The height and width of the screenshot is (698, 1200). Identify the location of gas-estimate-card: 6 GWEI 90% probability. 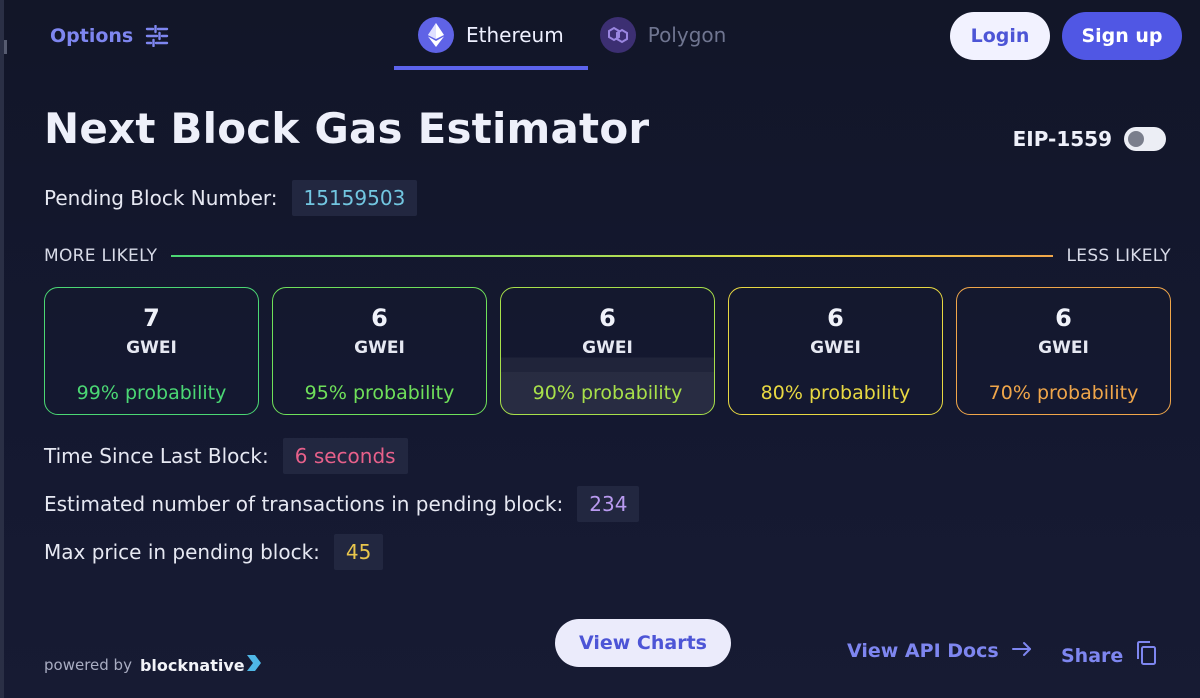
(607, 351).